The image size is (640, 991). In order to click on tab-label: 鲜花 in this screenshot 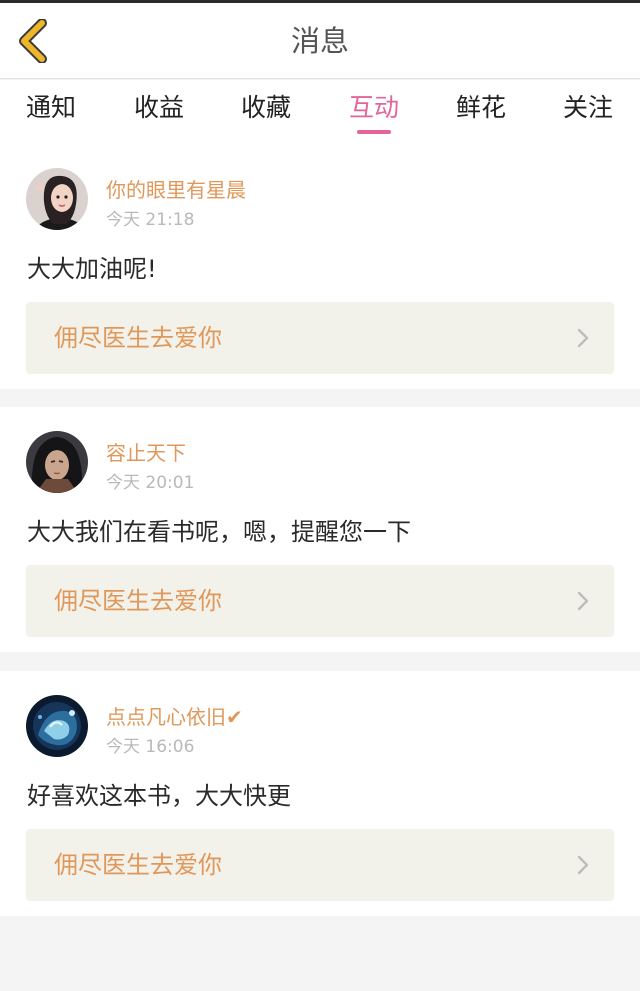, I will do `click(480, 107)`.